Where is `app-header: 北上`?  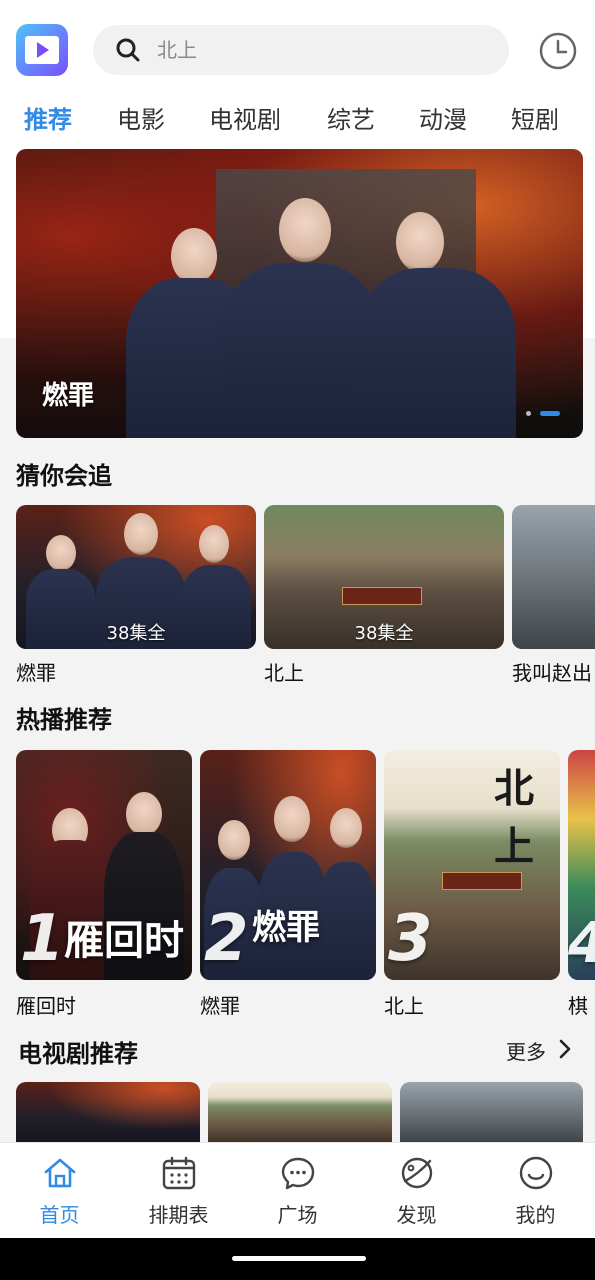 app-header: 北上 is located at coordinates (297, 48).